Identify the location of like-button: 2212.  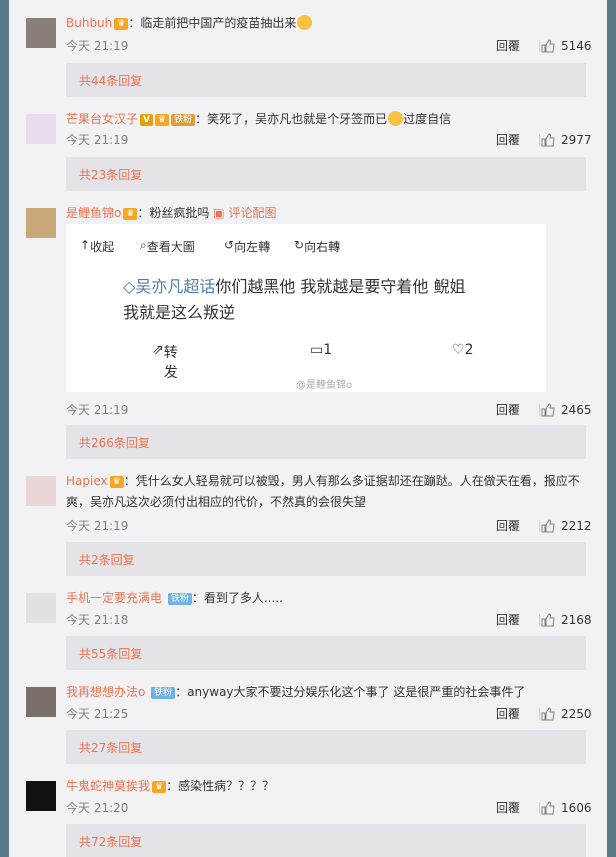
(566, 526).